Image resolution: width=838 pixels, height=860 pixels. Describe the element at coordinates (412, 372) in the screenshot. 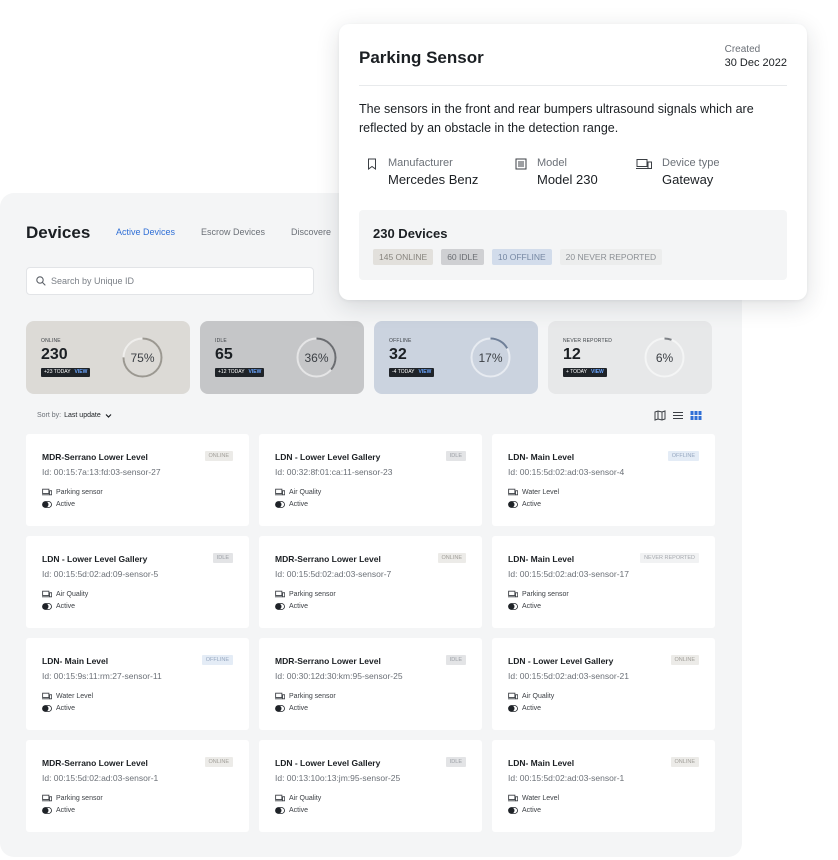

I see `stat-today-badge: -4 TODAY VIEW` at that location.